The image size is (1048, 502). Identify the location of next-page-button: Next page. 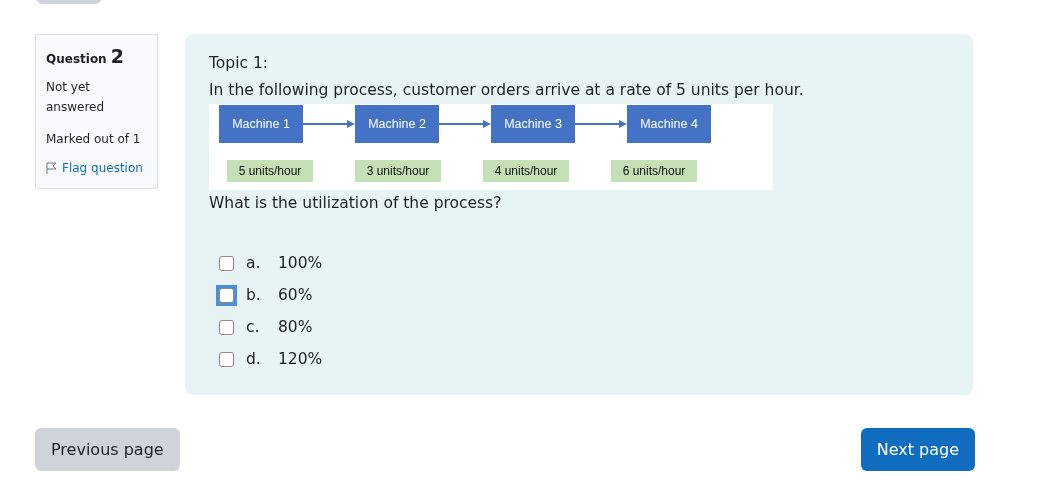
(917, 449).